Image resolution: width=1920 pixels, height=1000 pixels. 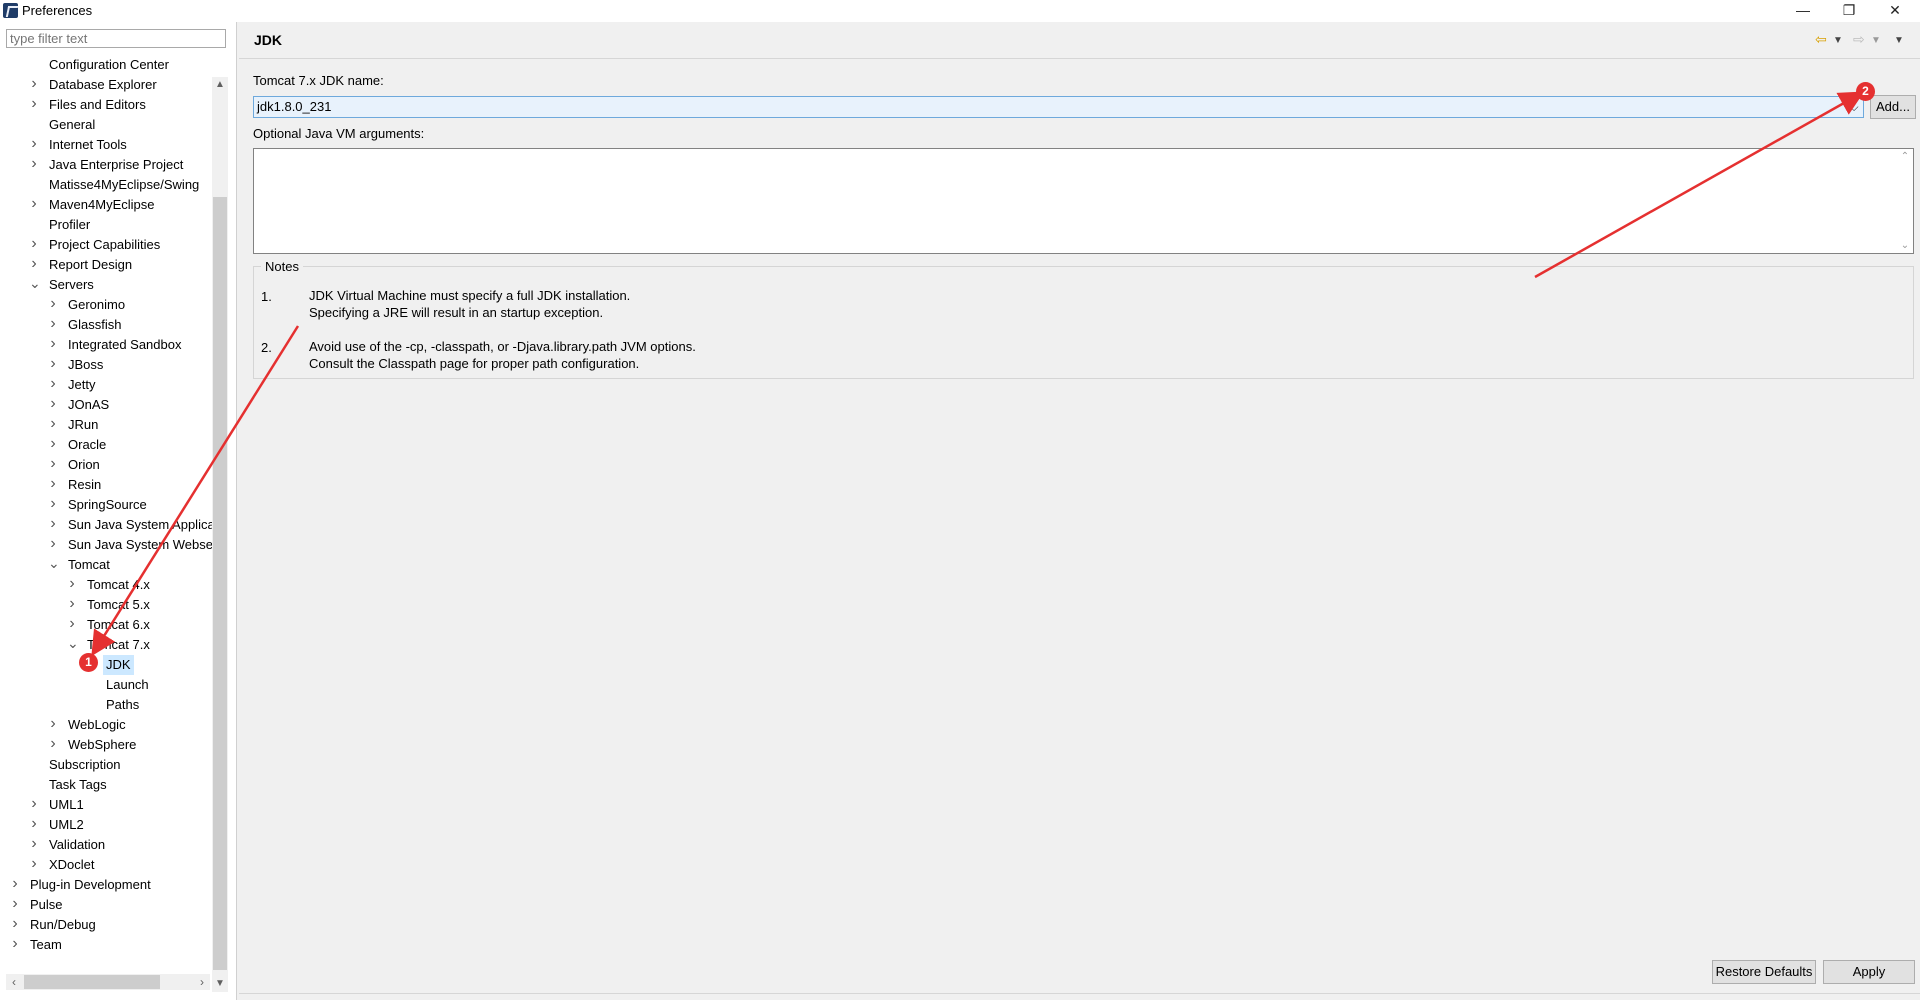 I want to click on tree-item-label: Geronimo, so click(x=97, y=304).